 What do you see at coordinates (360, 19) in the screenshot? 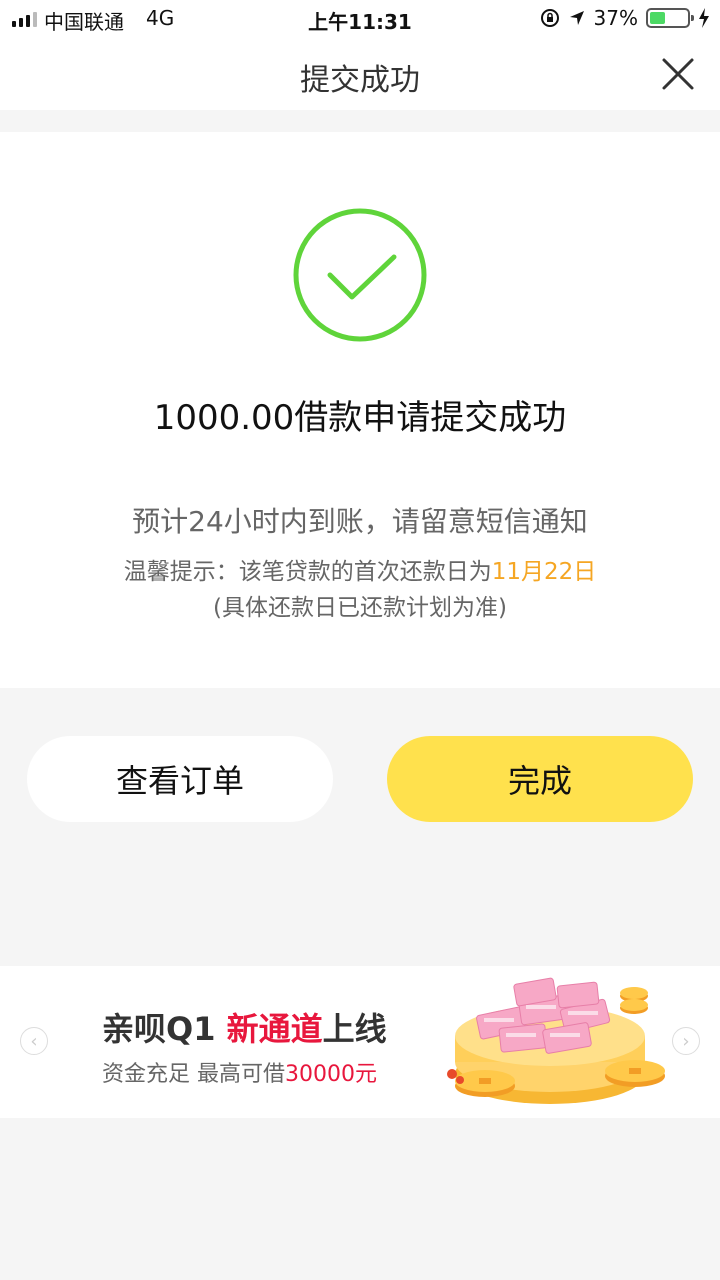
I see `status-bar: 中国联通 4G 上午11:31 37%` at bounding box center [360, 19].